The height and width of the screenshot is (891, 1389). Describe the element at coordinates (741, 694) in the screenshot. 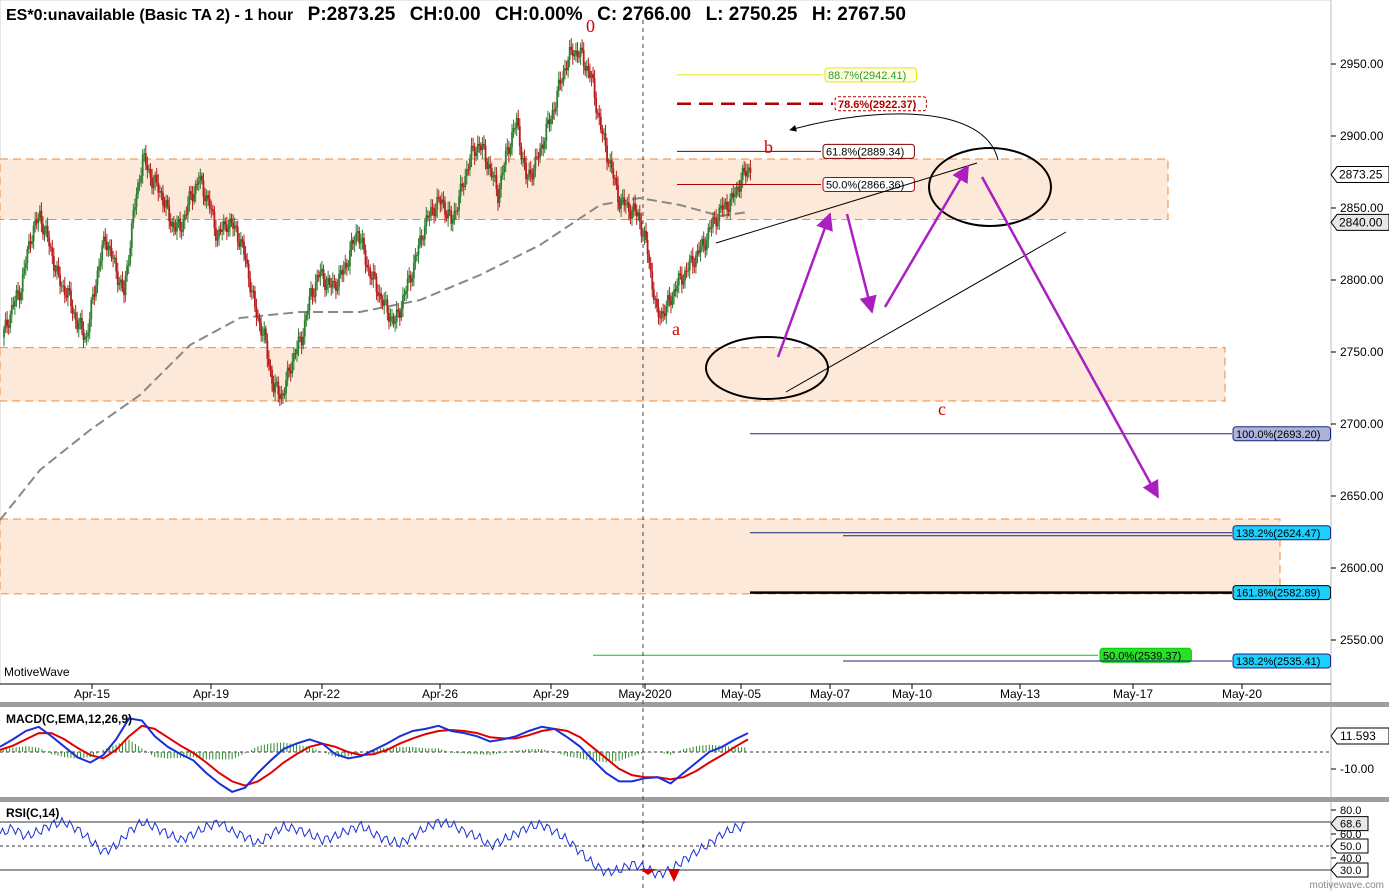

I see `x-tick-label: May-05` at that location.